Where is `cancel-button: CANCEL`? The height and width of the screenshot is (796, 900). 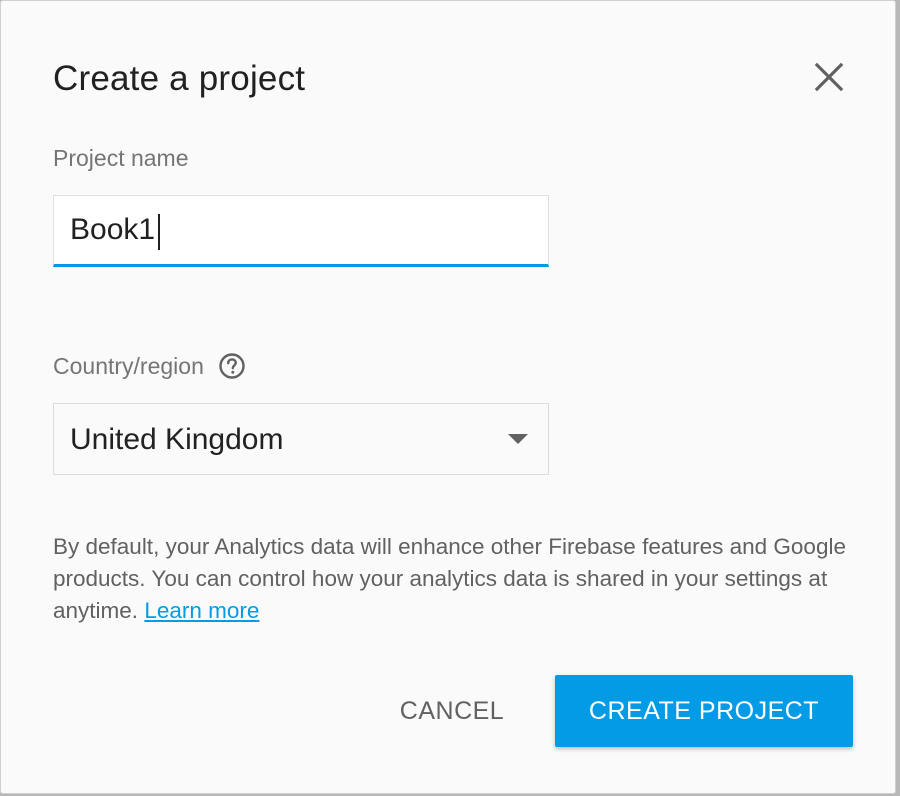
cancel-button: CANCEL is located at coordinates (452, 711).